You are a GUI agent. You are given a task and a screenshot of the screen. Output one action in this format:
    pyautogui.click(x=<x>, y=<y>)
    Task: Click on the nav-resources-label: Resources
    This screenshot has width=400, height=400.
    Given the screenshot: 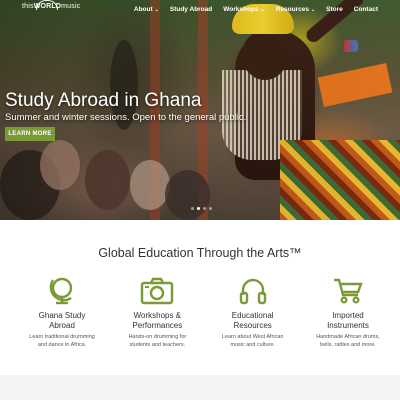 What is the action you would take?
    pyautogui.click(x=292, y=9)
    